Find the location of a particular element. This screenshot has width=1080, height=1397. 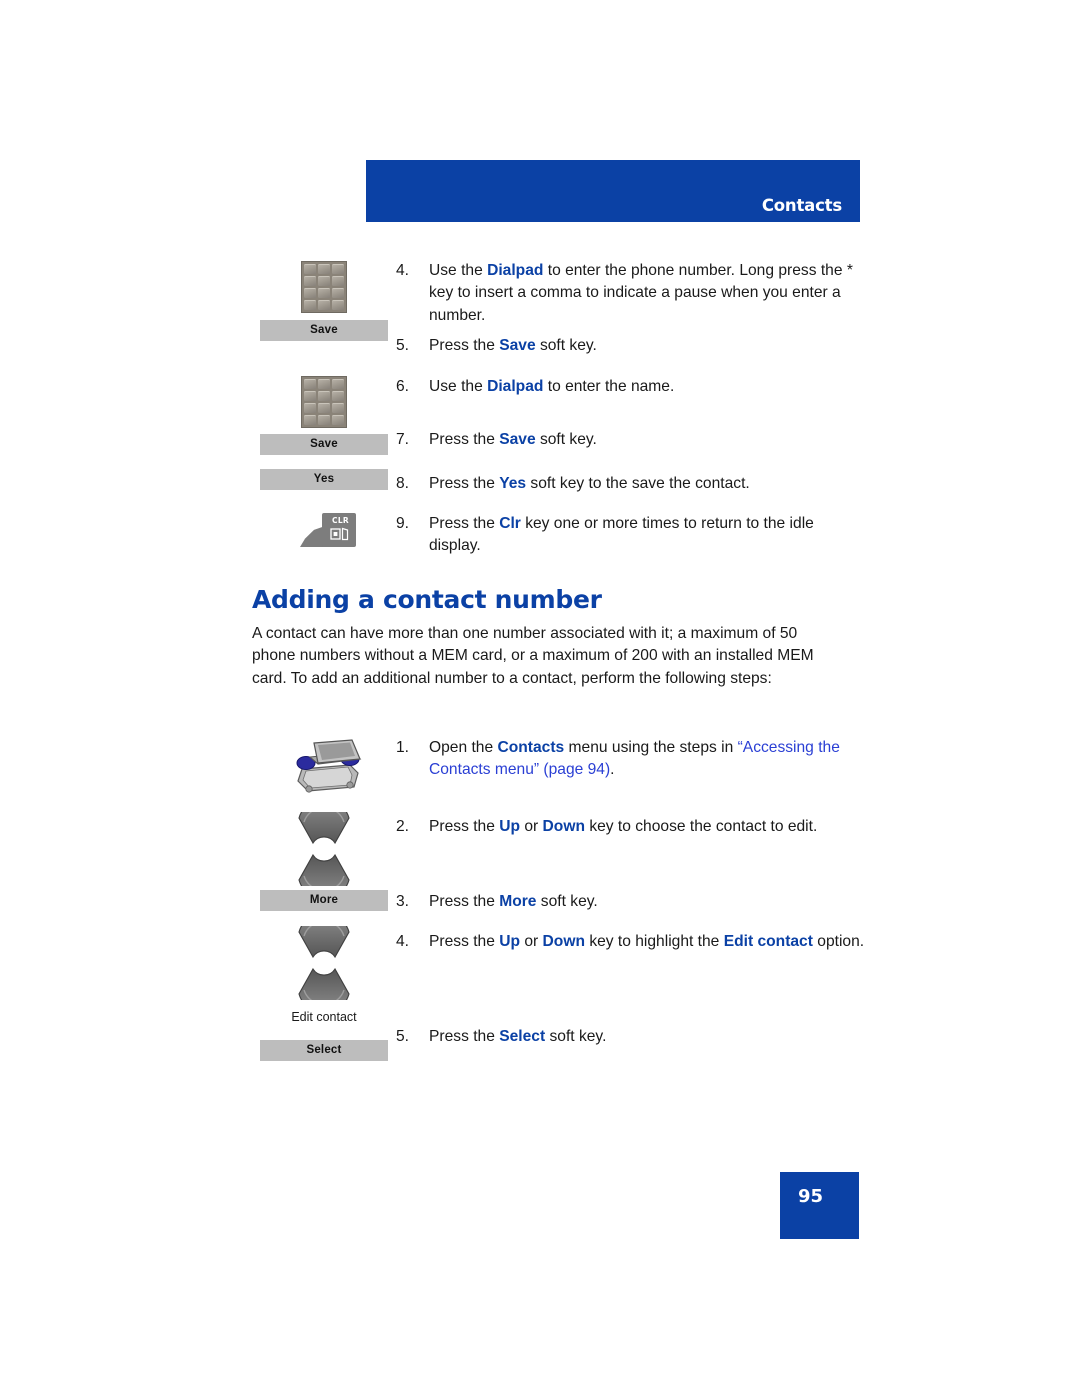

softkey-more: More is located at coordinates (324, 900).